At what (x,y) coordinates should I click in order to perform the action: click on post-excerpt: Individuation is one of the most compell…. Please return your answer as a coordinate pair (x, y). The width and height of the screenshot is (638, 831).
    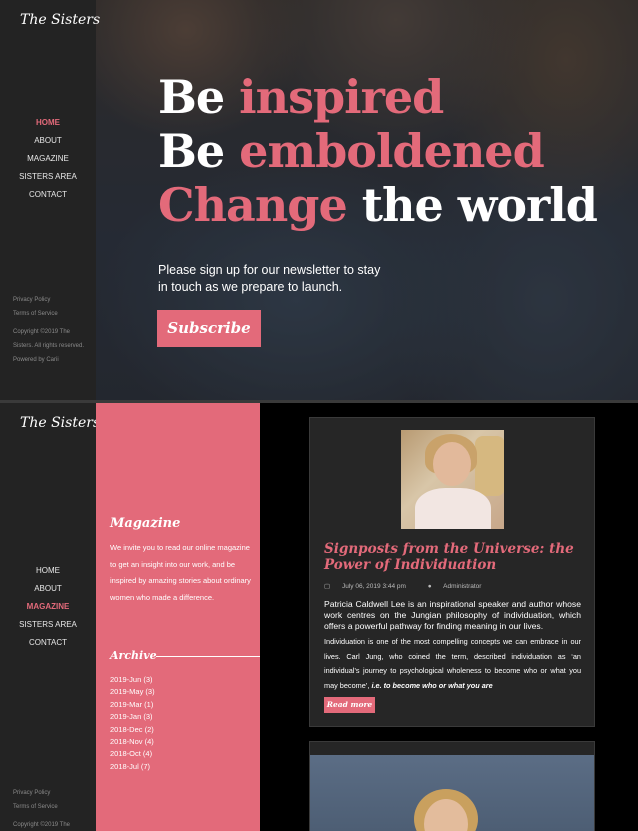
    Looking at the image, I should click on (452, 663).